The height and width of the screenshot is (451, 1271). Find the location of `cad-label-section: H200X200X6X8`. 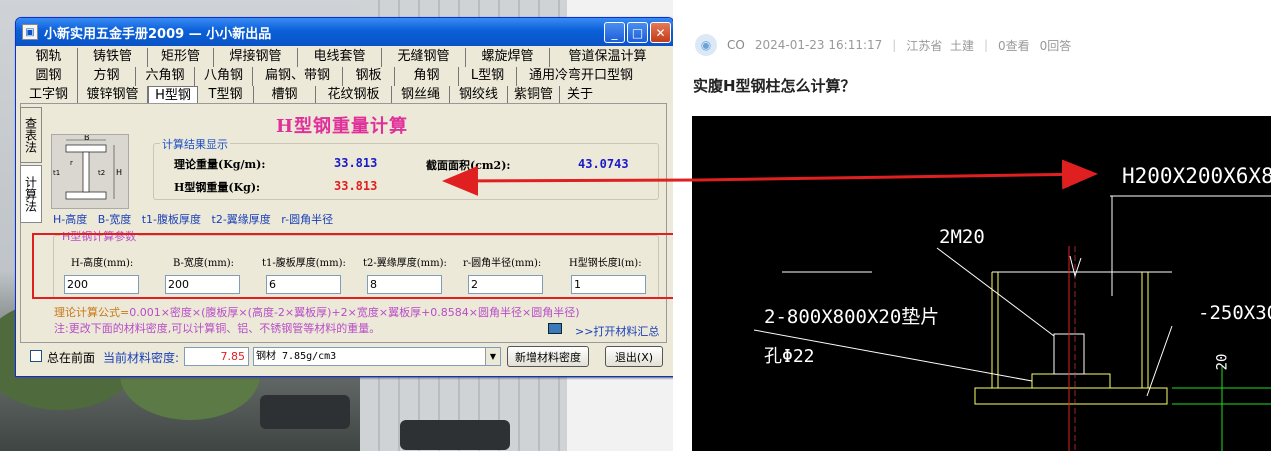

cad-label-section: H200X200X6X8 is located at coordinates (1196, 176).